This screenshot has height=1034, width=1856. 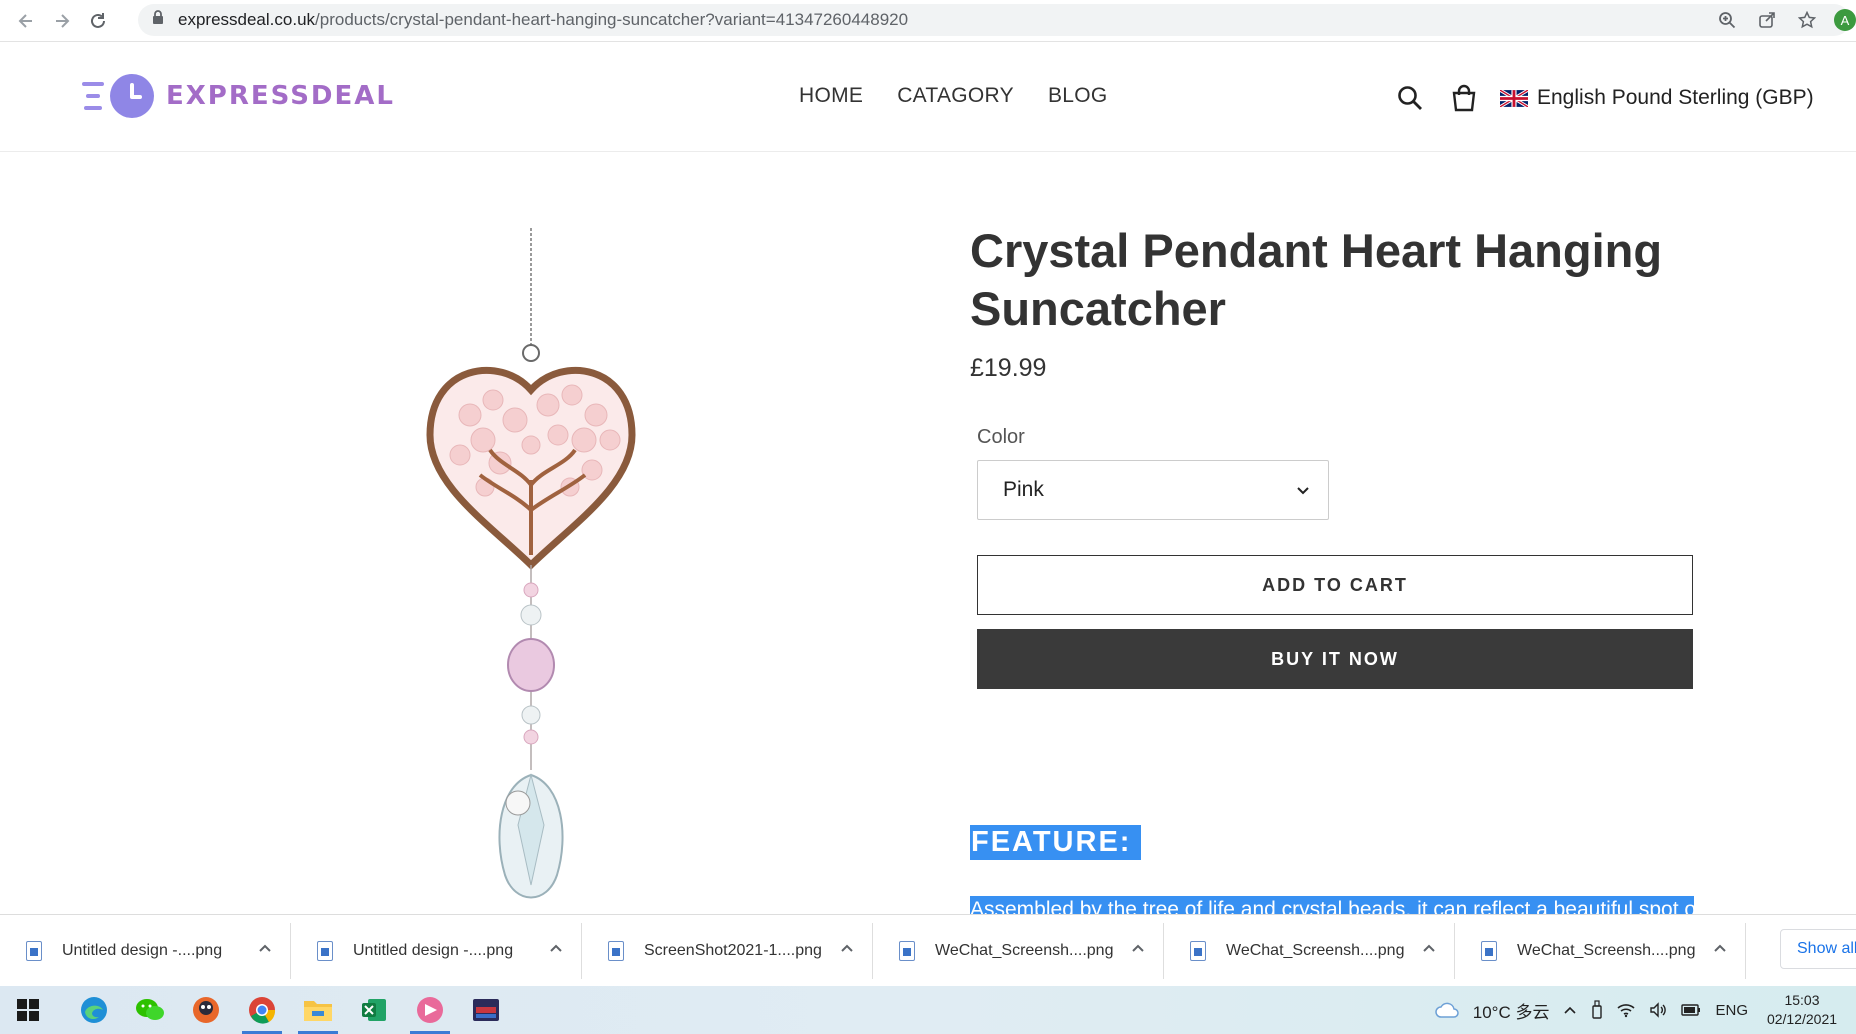 What do you see at coordinates (247, 19) in the screenshot?
I see `url-host: expressdeal.co.uk` at bounding box center [247, 19].